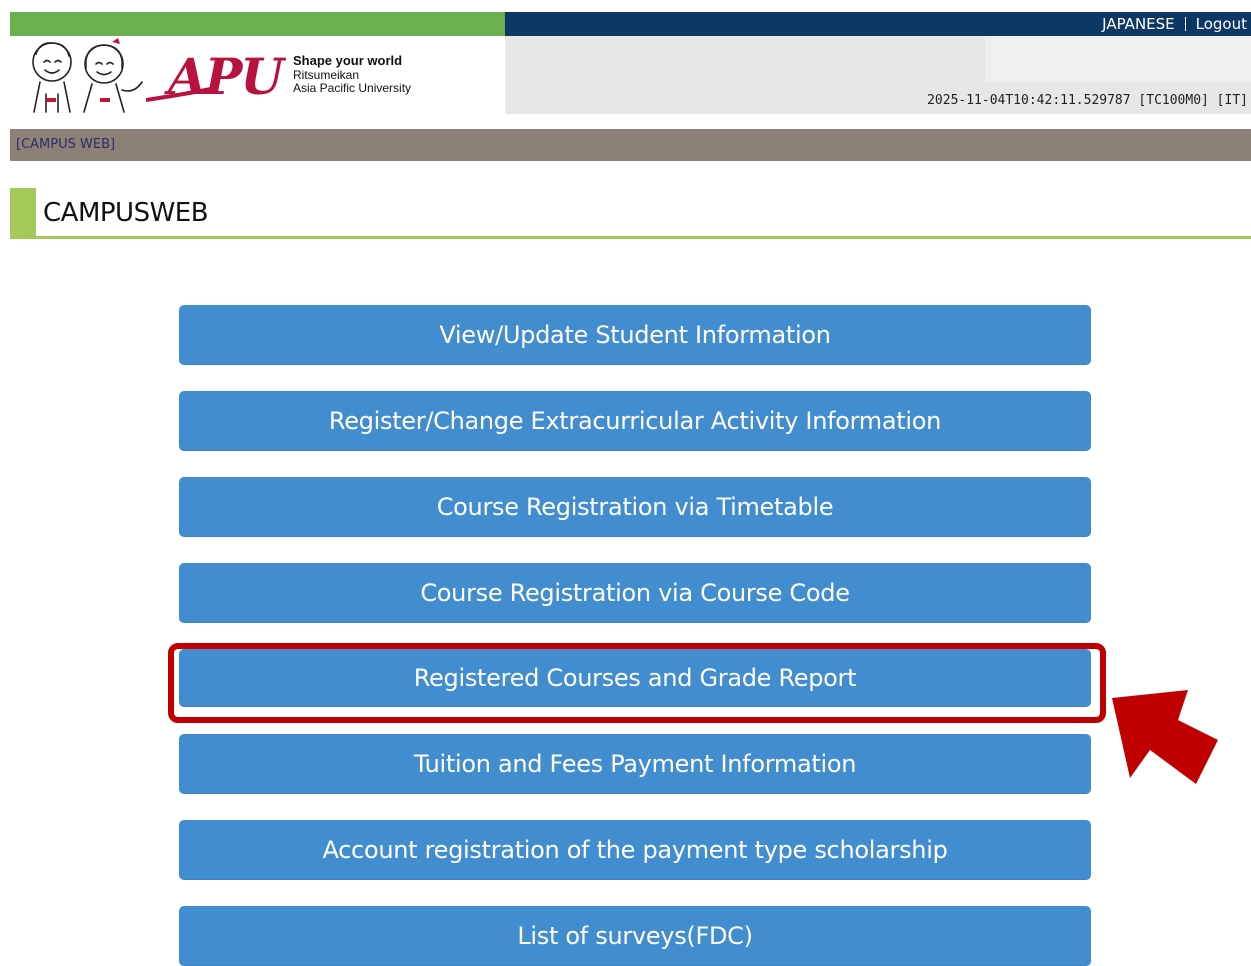  What do you see at coordinates (635, 936) in the screenshot?
I see `surveys-fdc-button: List of surveys(FDC)` at bounding box center [635, 936].